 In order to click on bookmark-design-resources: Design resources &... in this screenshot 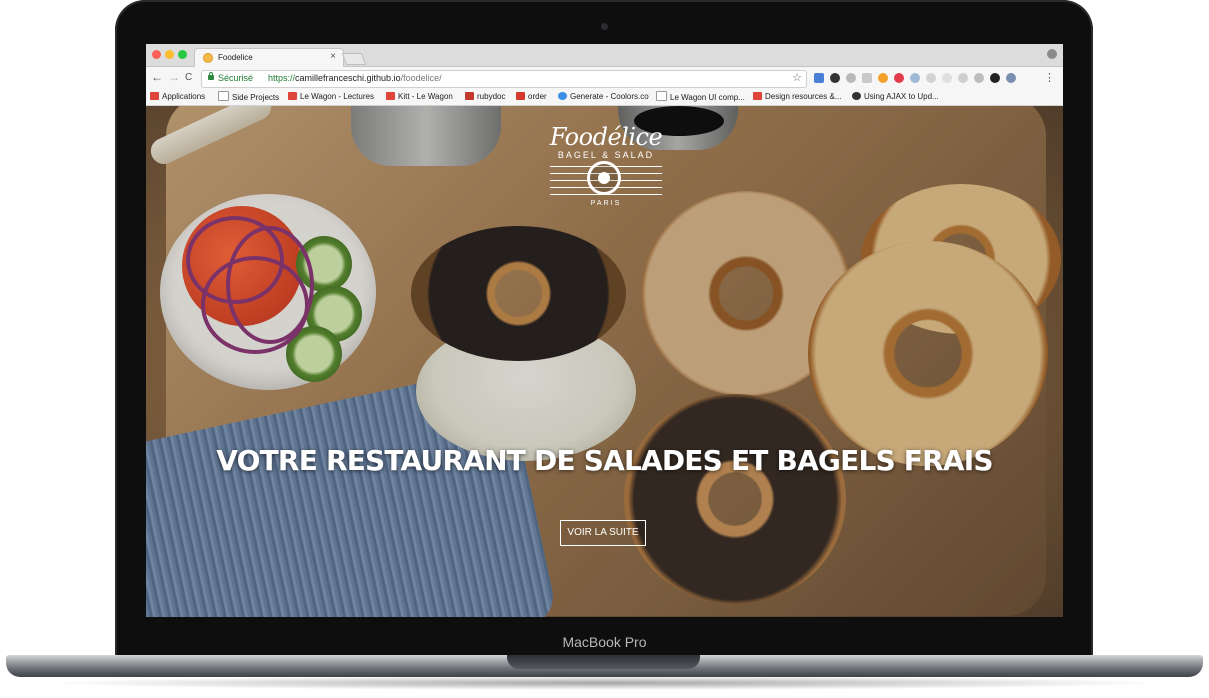, I will do `click(797, 97)`.